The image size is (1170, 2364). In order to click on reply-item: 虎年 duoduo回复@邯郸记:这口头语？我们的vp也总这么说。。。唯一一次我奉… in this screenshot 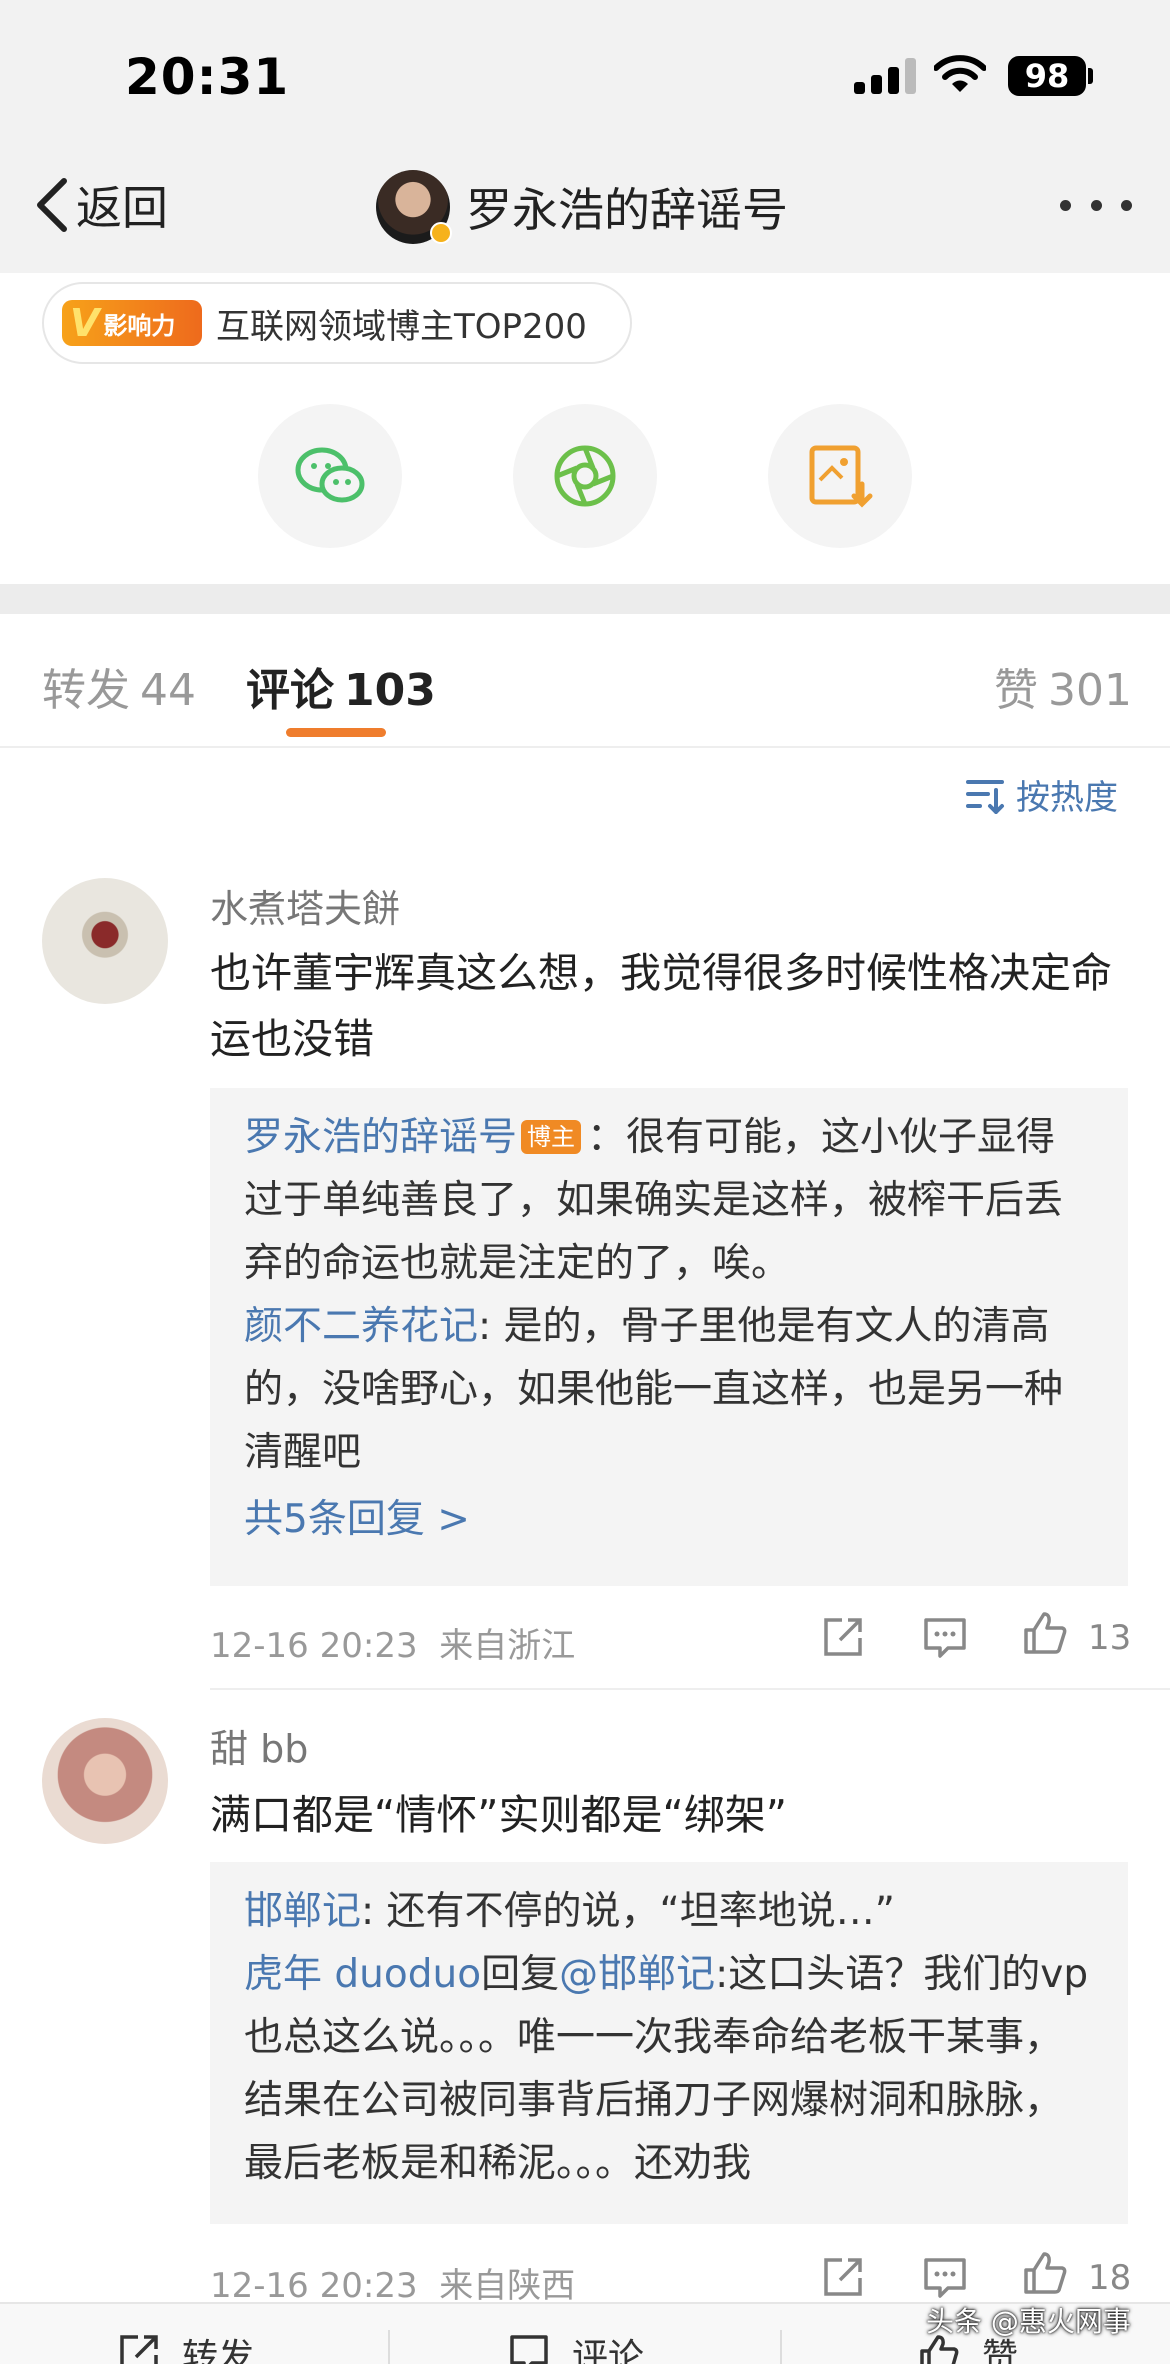, I will do `click(666, 2069)`.